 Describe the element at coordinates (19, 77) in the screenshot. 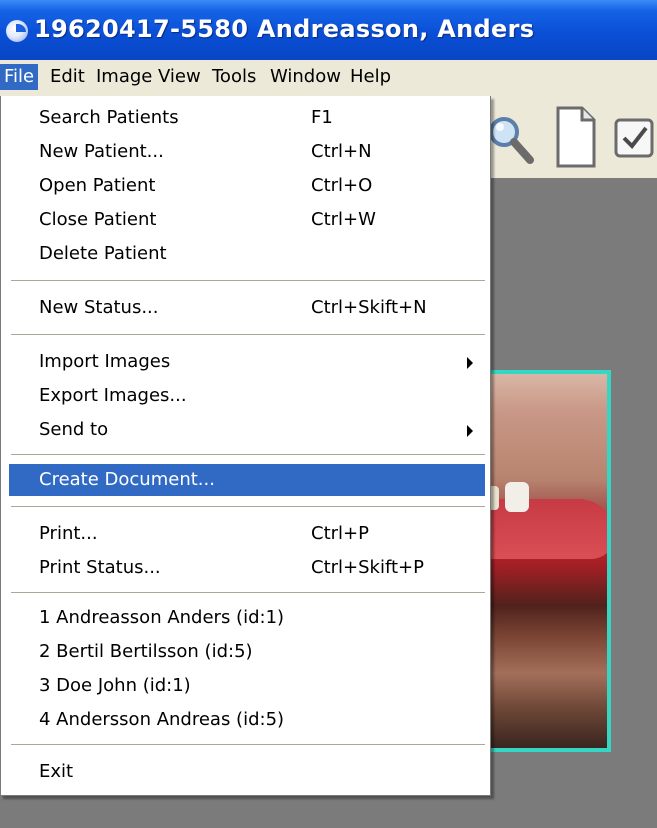

I see `menu-file: File` at that location.